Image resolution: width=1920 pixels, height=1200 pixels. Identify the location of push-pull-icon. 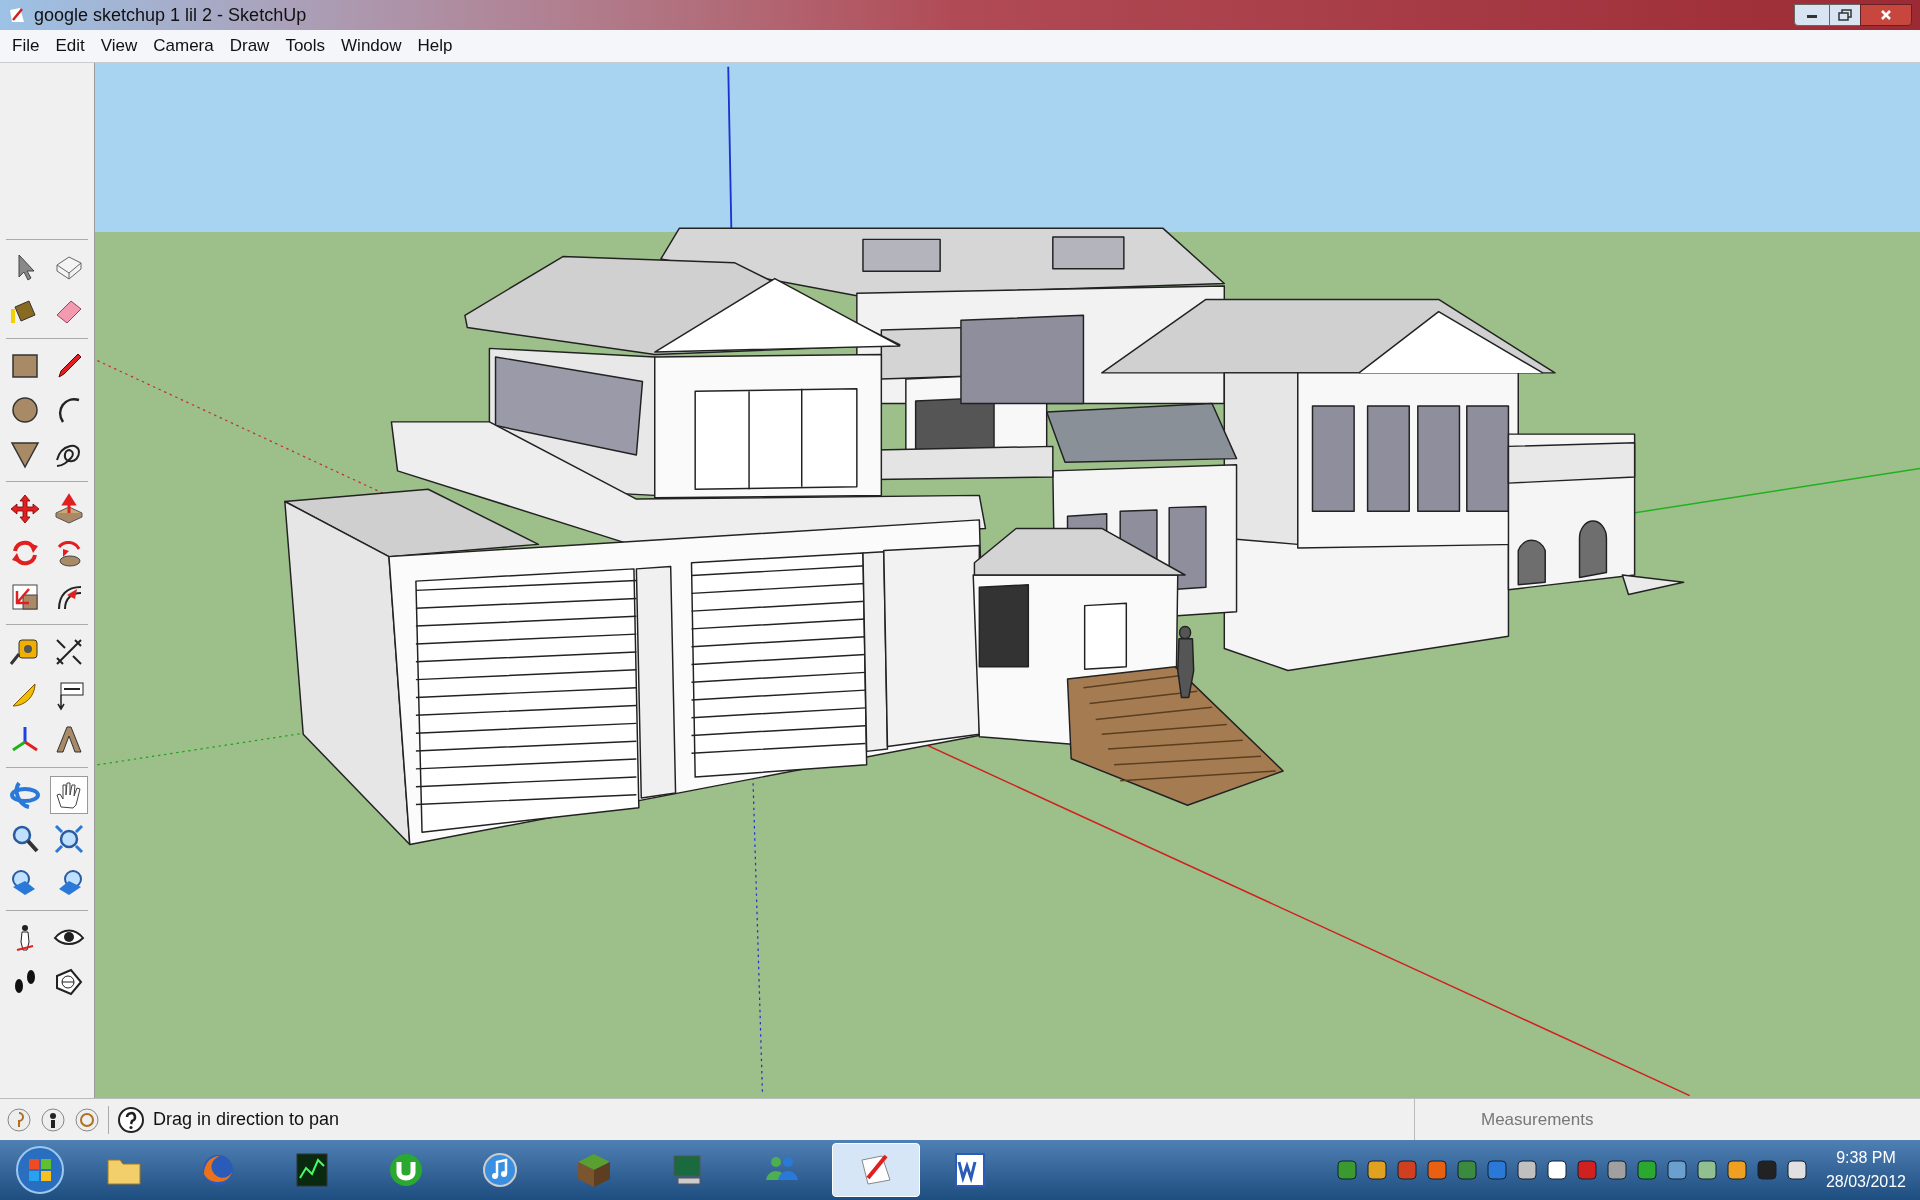
(69, 509).